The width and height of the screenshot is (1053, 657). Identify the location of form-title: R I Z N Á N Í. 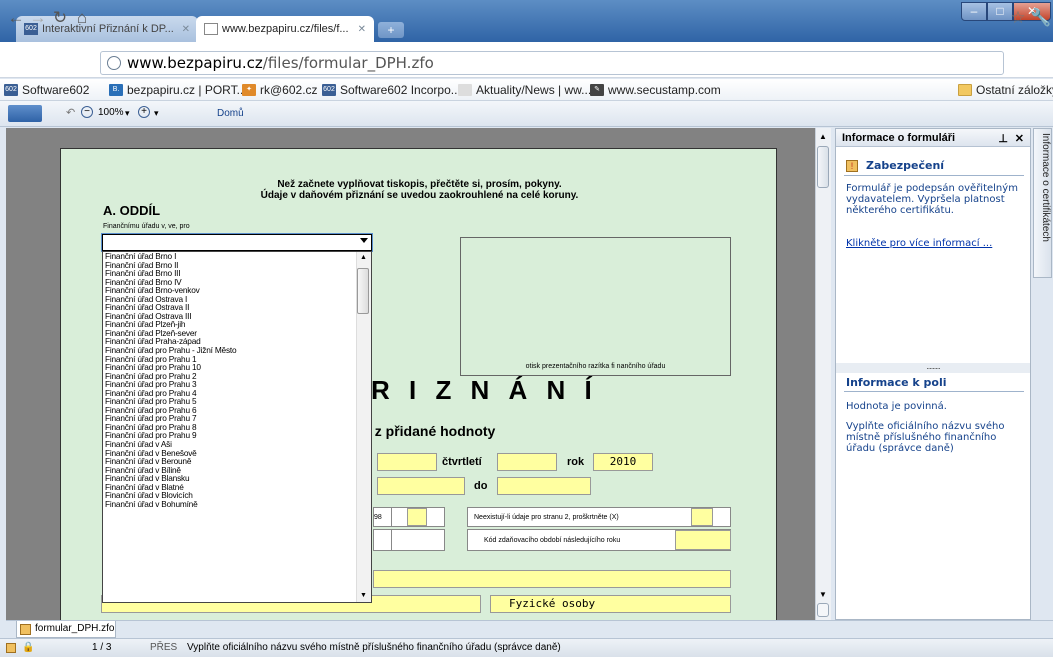
(484, 390).